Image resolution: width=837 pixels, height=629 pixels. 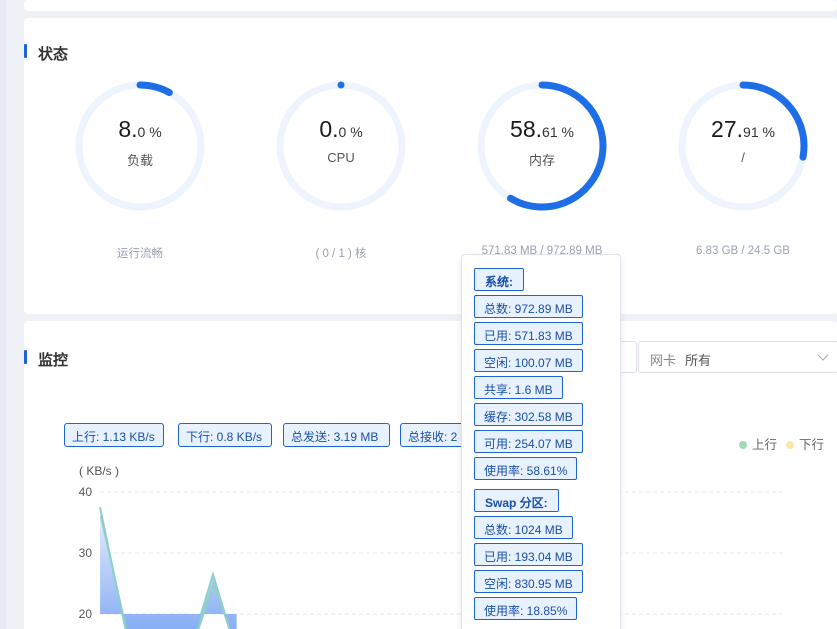 What do you see at coordinates (86, 553) in the screenshot?
I see `y-tick-label: 30` at bounding box center [86, 553].